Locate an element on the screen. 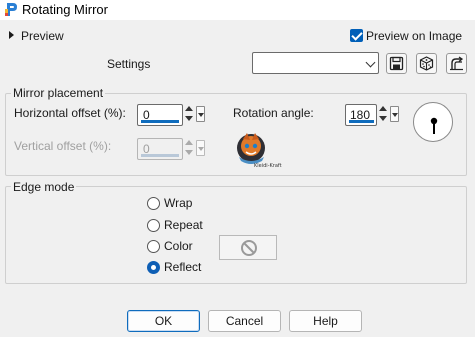  reset-defaults-button is located at coordinates (456, 63).